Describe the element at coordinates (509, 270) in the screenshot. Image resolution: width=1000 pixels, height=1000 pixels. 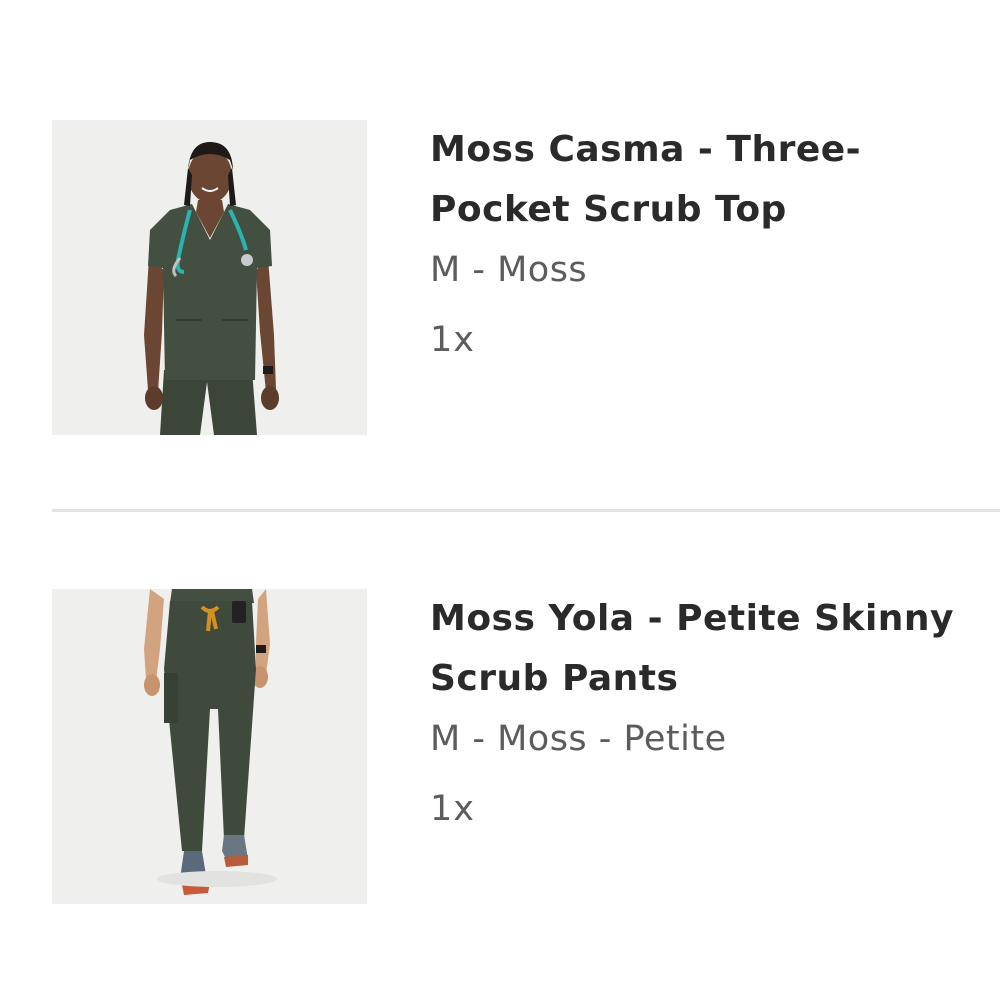
I see `product-variant: M - Moss` at that location.